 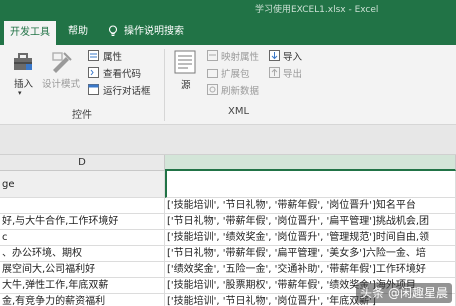 What do you see at coordinates (310, 270) in the screenshot?
I see `cell-e: ['绩效奖金', '五险一金', '交通补助', '带薪年假']工作环境好` at bounding box center [310, 270].